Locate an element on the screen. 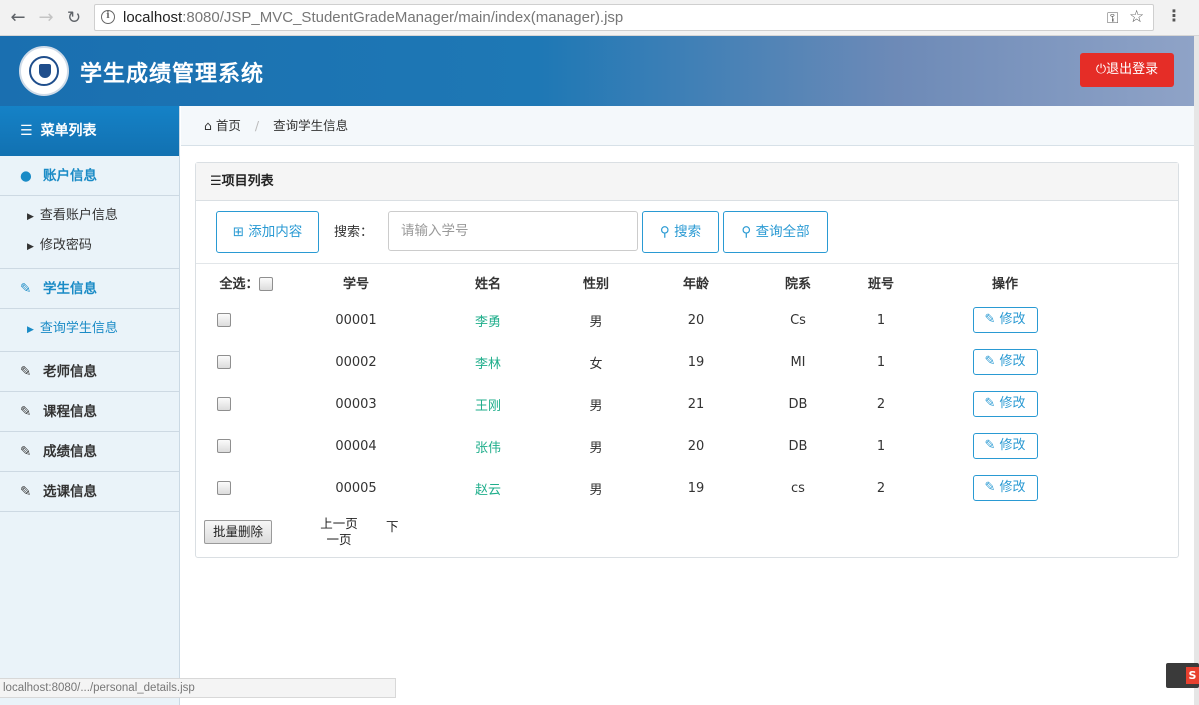 The height and width of the screenshot is (705, 1199). sidebar-group-teacher: ✎ 老师信息 is located at coordinates (89, 372).